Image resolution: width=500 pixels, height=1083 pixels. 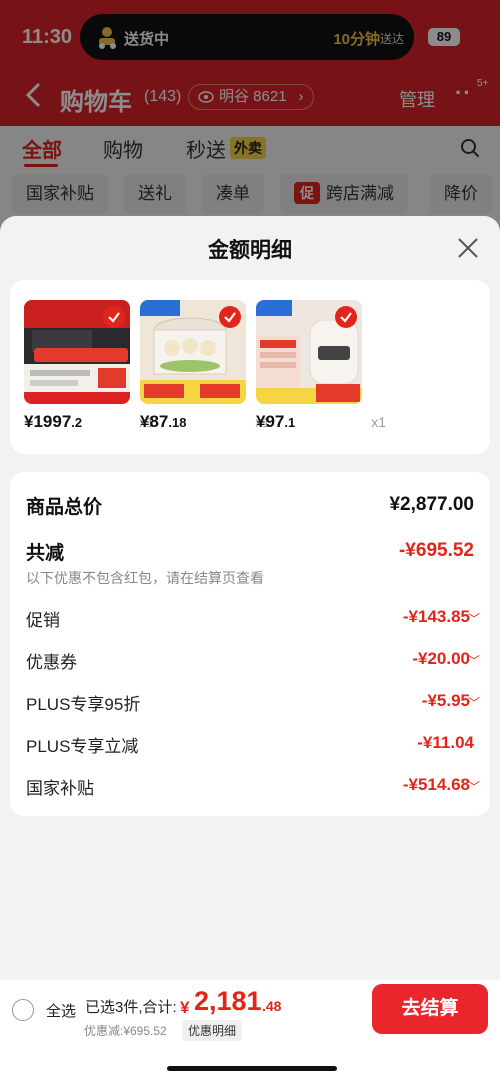 I want to click on checkout-button: 去结算, so click(x=430, y=1009).